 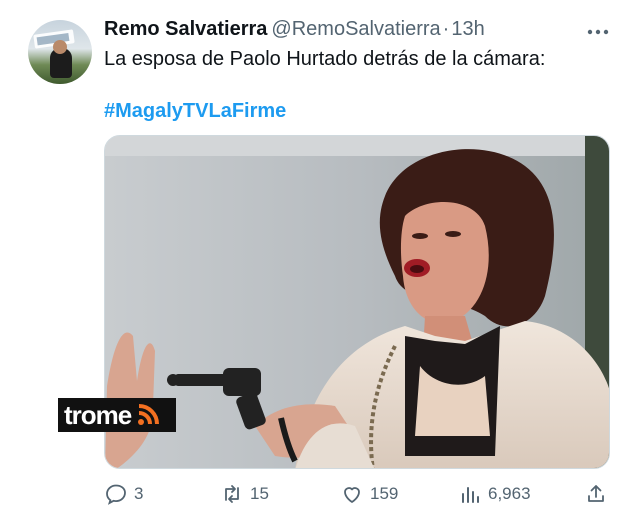 I want to click on retweet-count: 15, so click(x=259, y=493).